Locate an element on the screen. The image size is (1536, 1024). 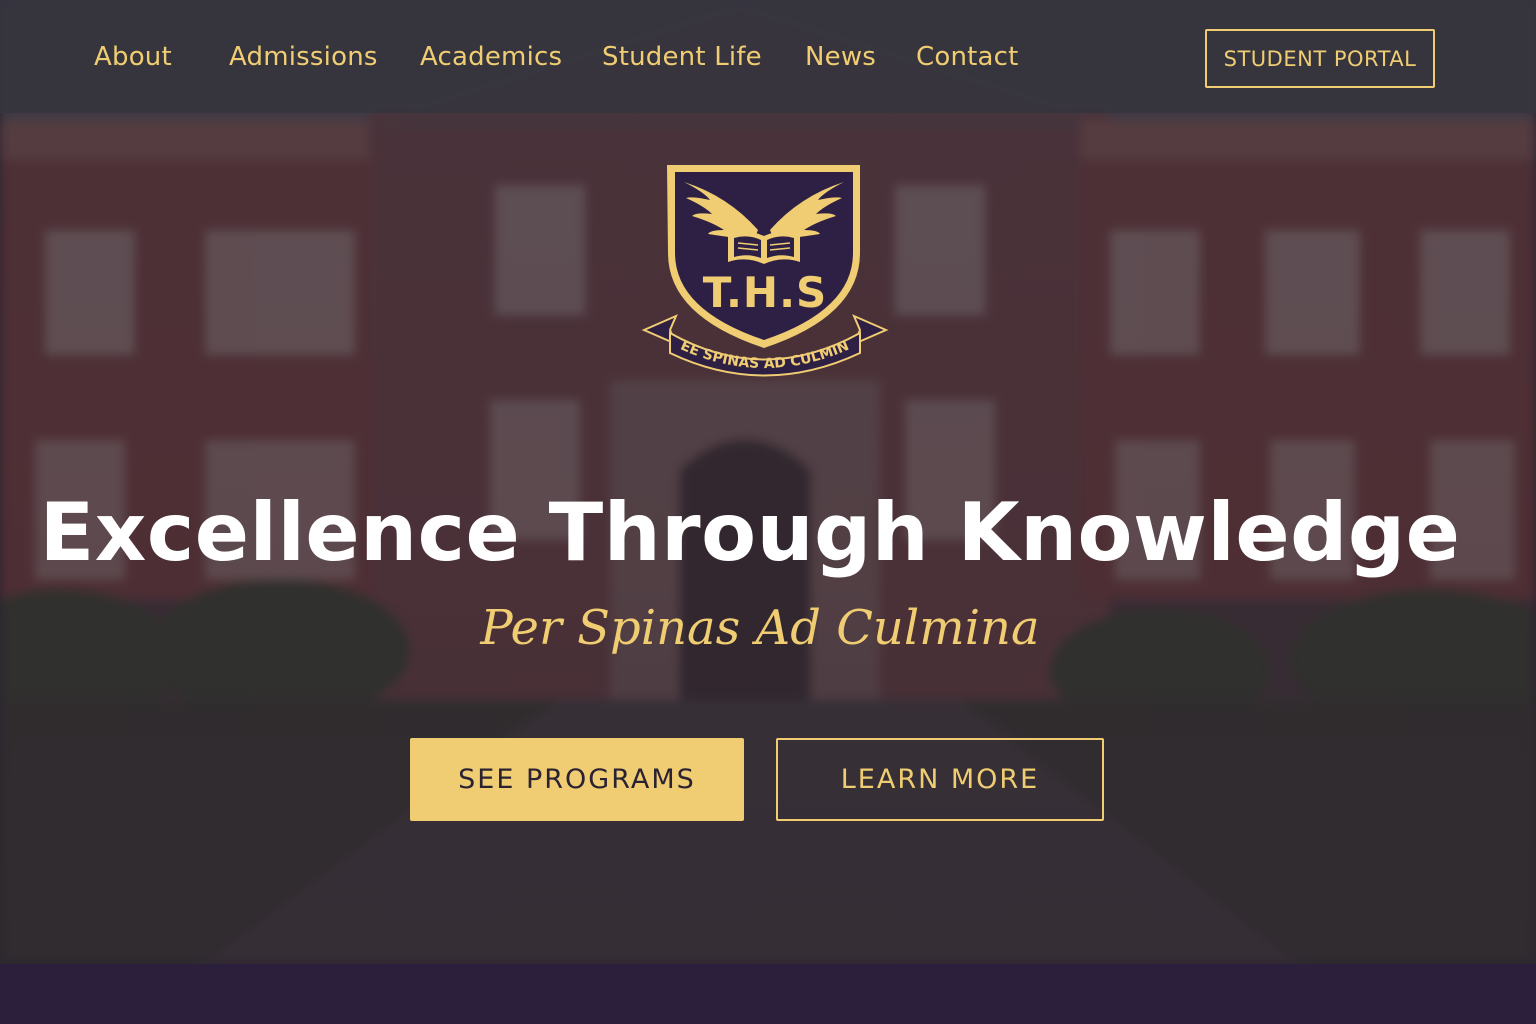
school-crest-logo: PEE SPINAS AD CULMINA T.H.S is located at coordinates (762, 264).